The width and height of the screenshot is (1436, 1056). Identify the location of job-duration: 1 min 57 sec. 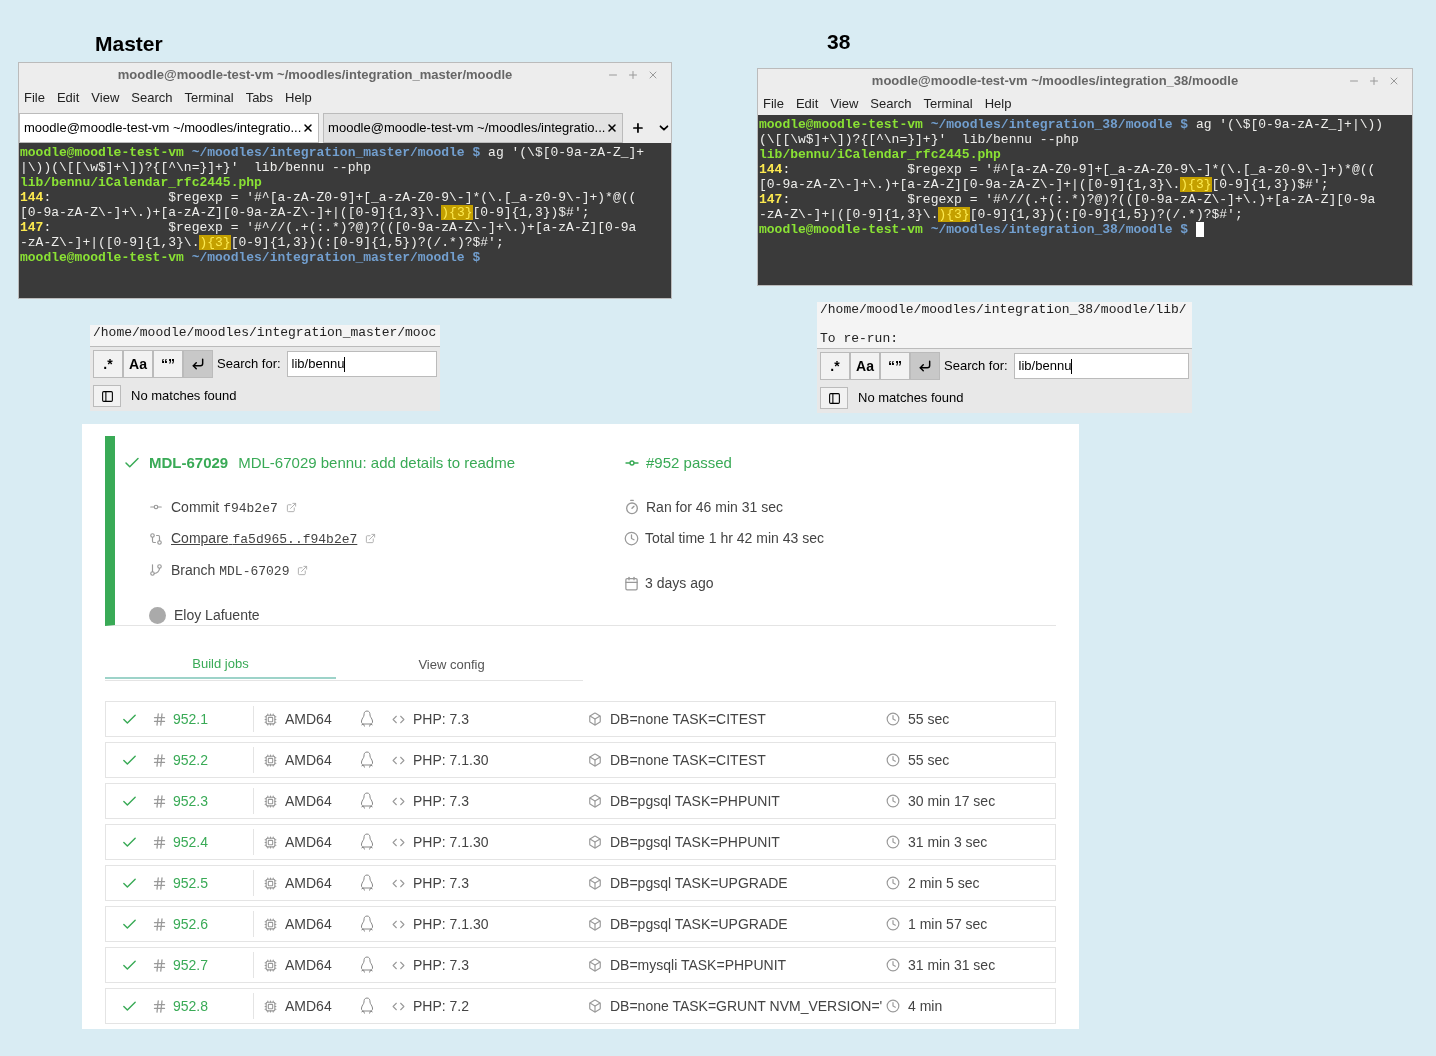
(948, 924).